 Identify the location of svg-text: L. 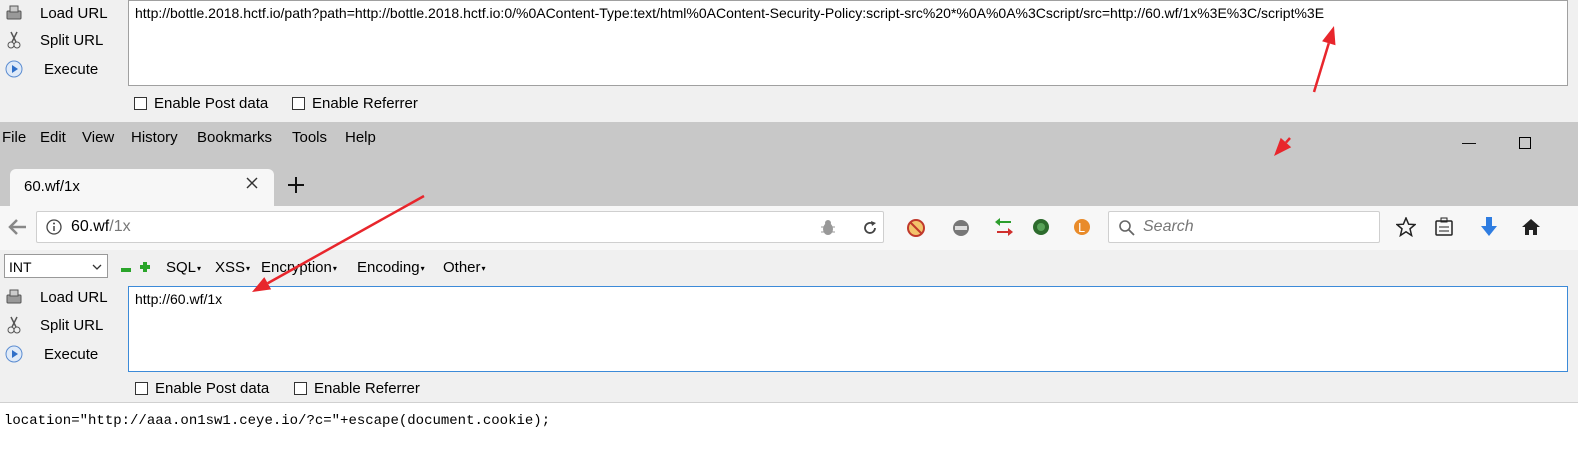
(1081, 228).